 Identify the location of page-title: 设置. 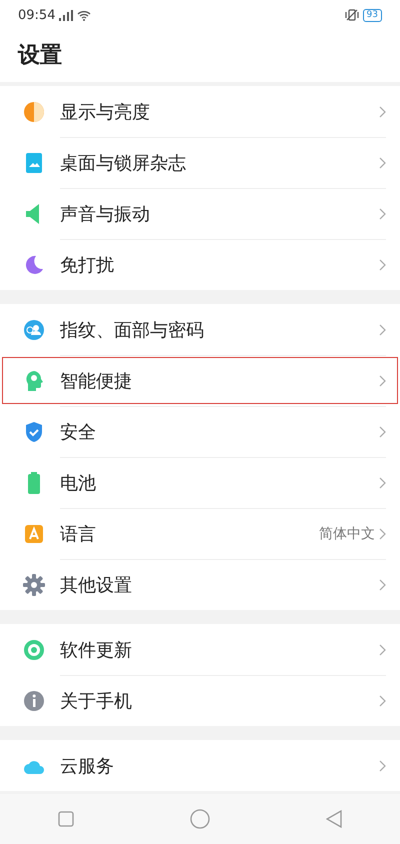
(200, 56).